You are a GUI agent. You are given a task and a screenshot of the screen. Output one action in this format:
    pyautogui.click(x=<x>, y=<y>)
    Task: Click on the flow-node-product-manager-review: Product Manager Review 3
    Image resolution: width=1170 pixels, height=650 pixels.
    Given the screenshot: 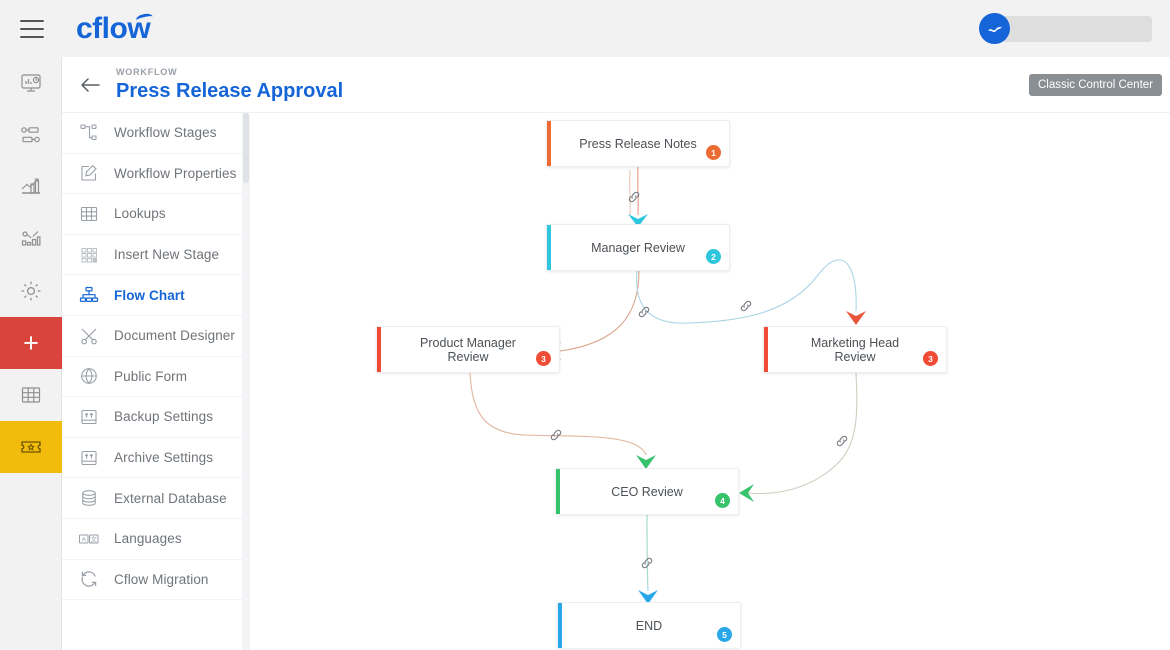 What is the action you would take?
    pyautogui.click(x=468, y=349)
    